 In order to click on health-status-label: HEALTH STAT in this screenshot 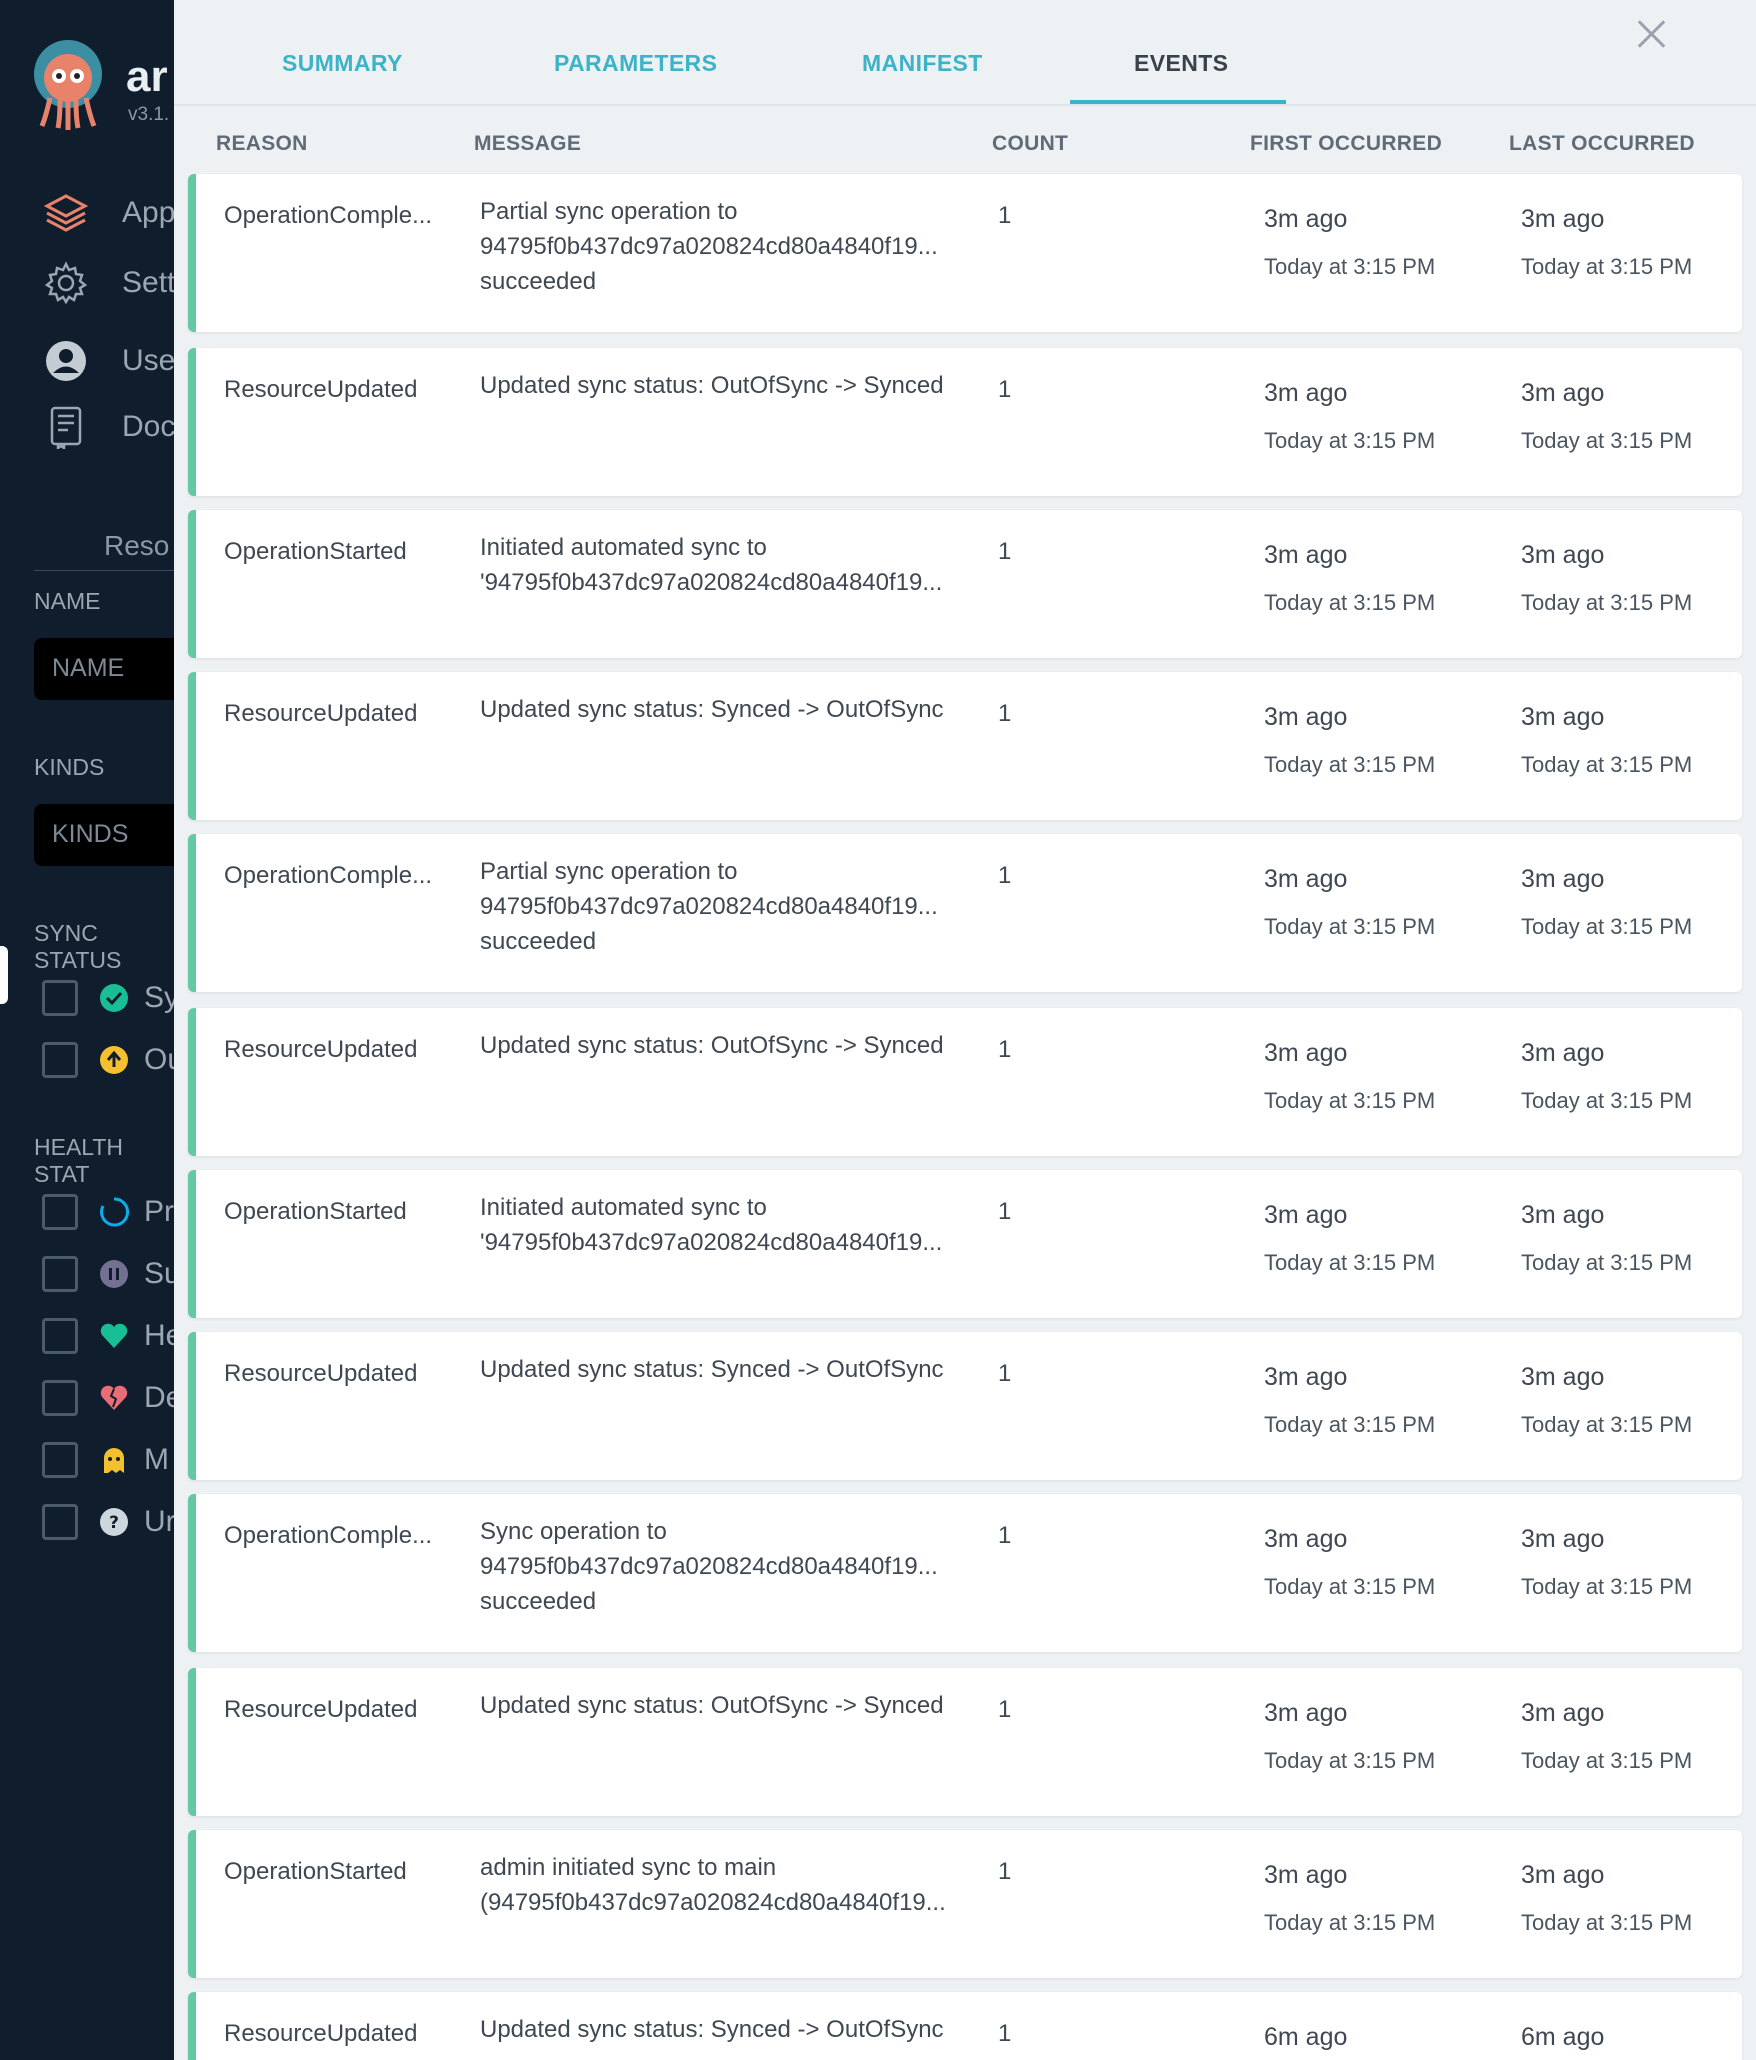, I will do `click(79, 1160)`.